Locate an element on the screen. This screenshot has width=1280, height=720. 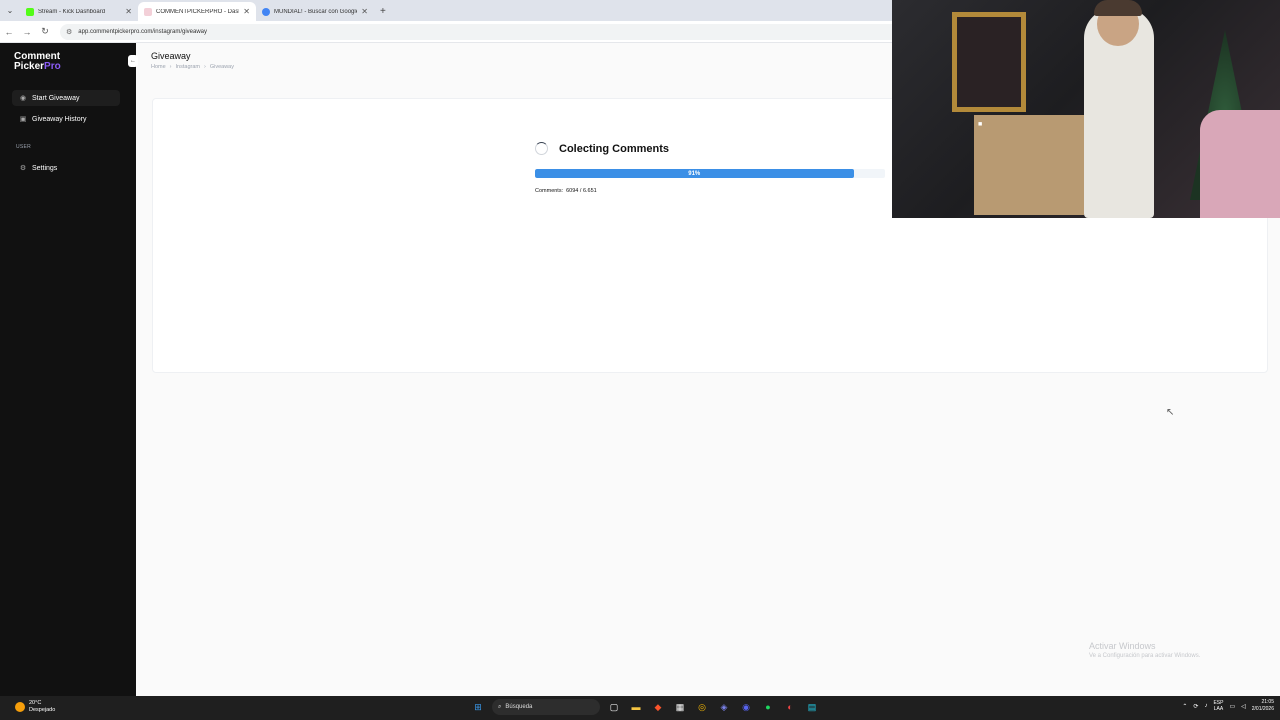
browser-tab-google: MUNDIAL! - Buscar con Google ✕ is located at coordinates (315, 11).